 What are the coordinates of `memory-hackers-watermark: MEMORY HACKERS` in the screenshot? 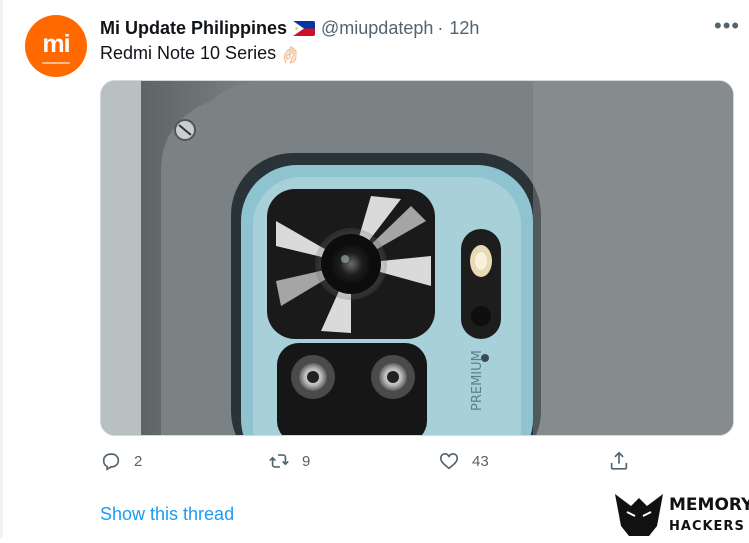 It's located at (681, 512).